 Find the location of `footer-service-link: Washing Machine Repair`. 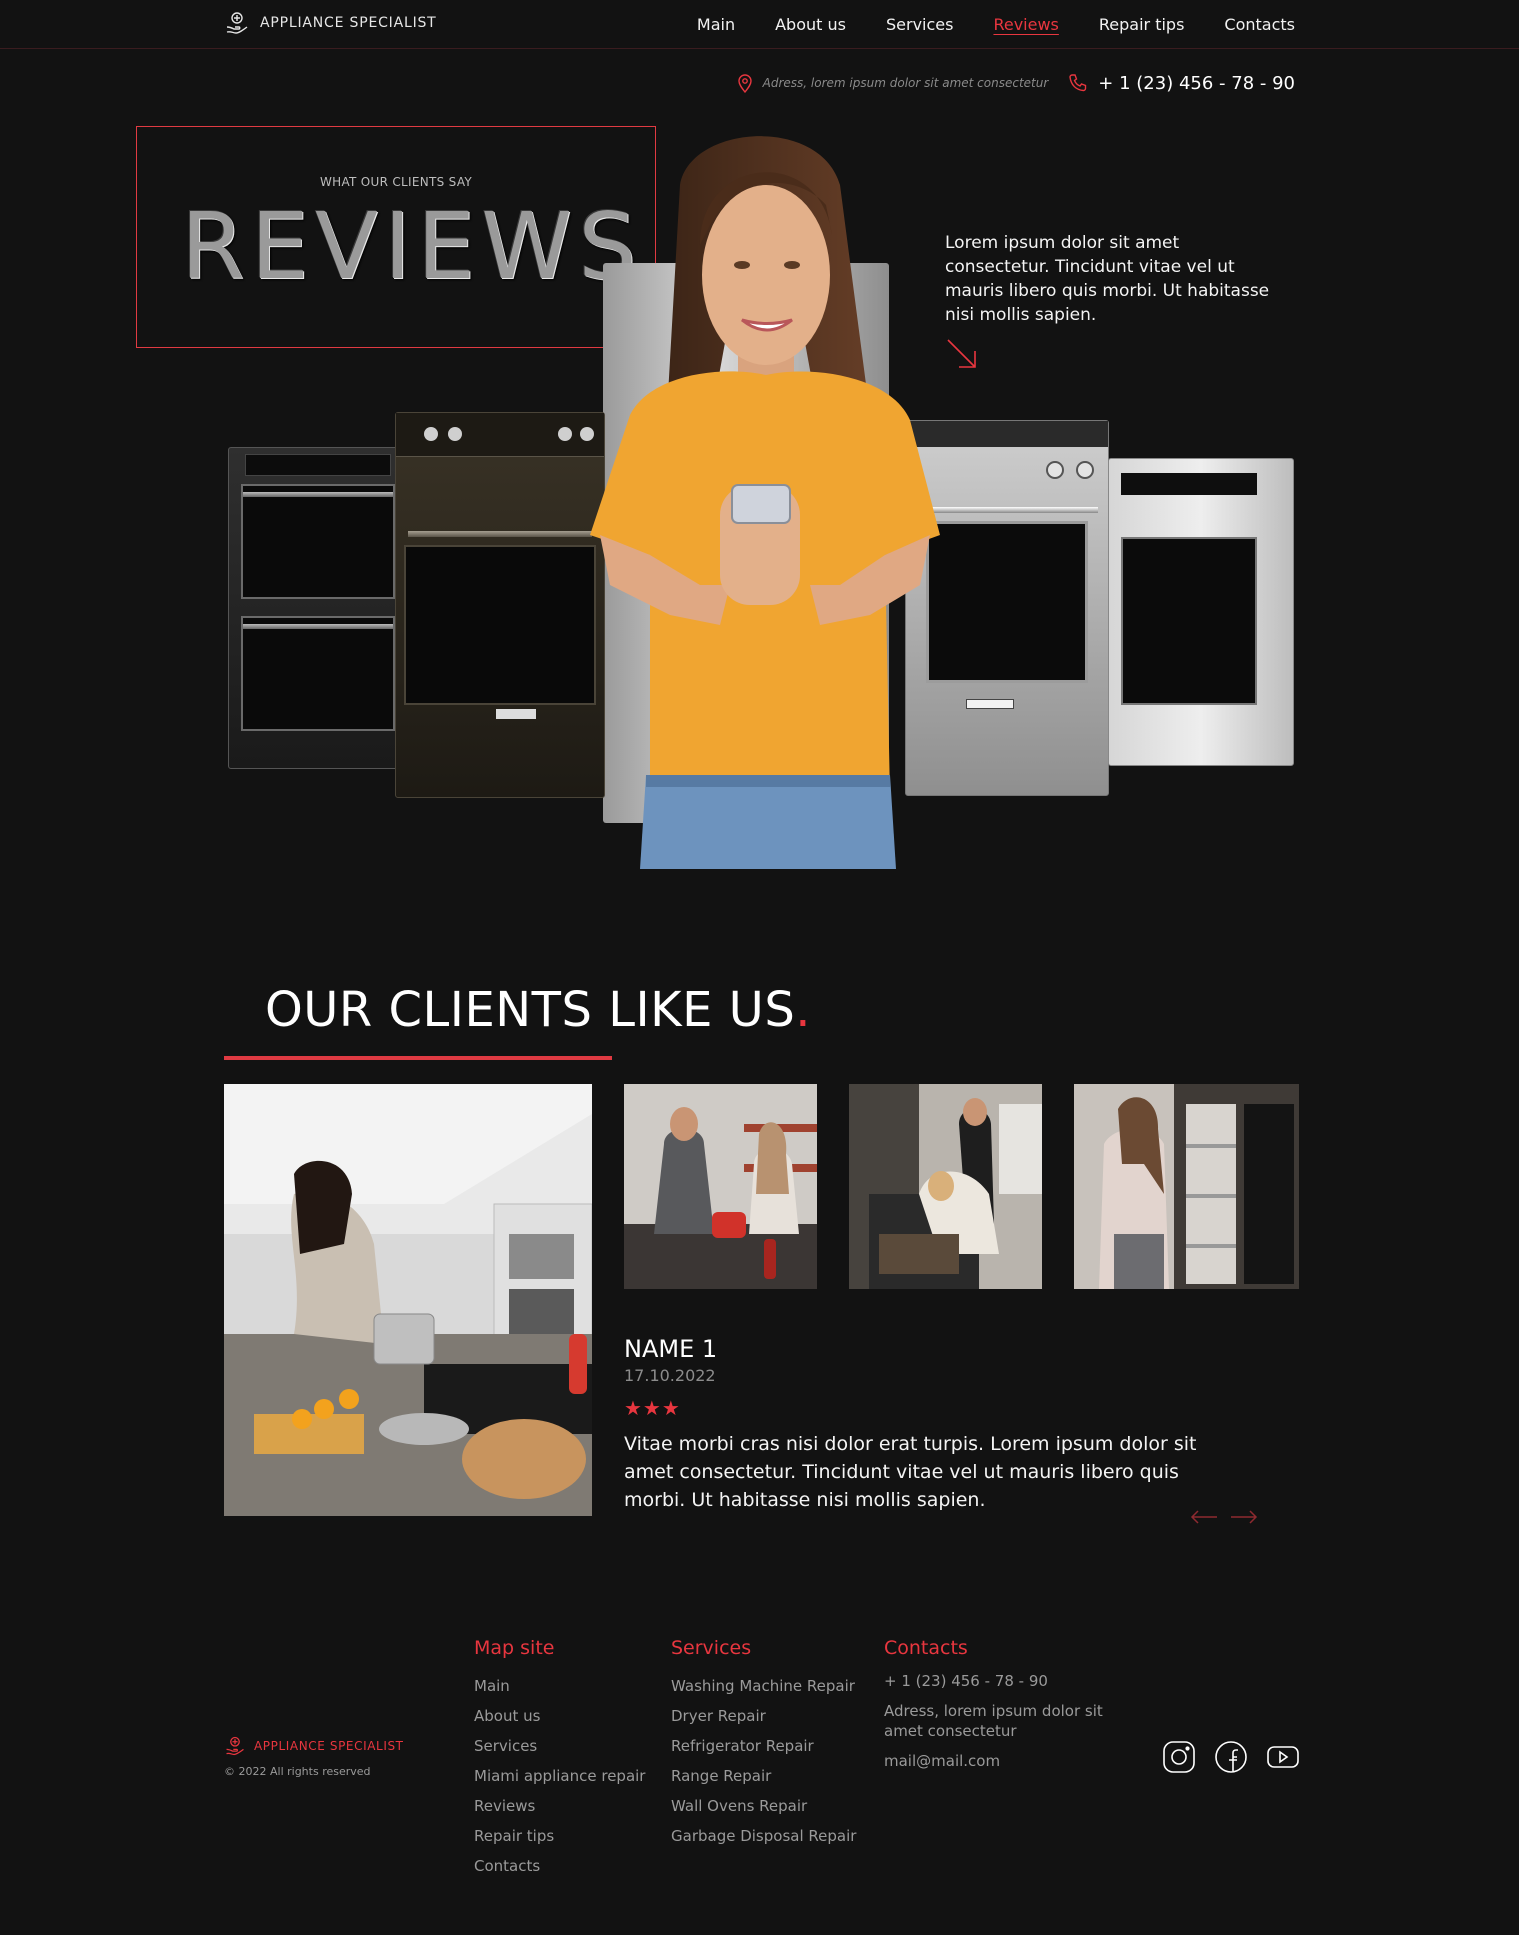

footer-service-link: Washing Machine Repair is located at coordinates (763, 1686).